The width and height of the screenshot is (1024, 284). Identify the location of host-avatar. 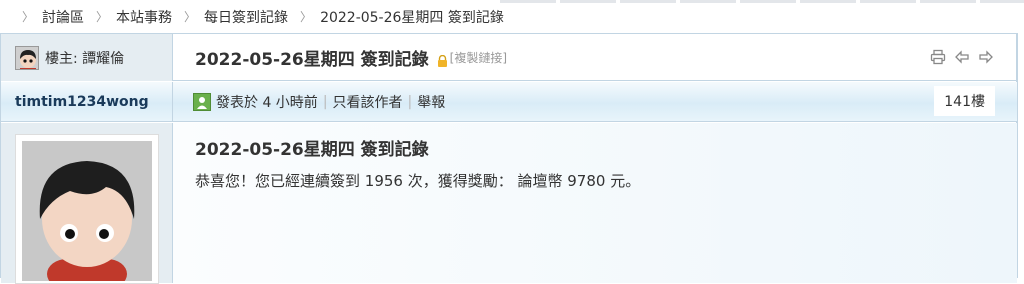
(27, 57).